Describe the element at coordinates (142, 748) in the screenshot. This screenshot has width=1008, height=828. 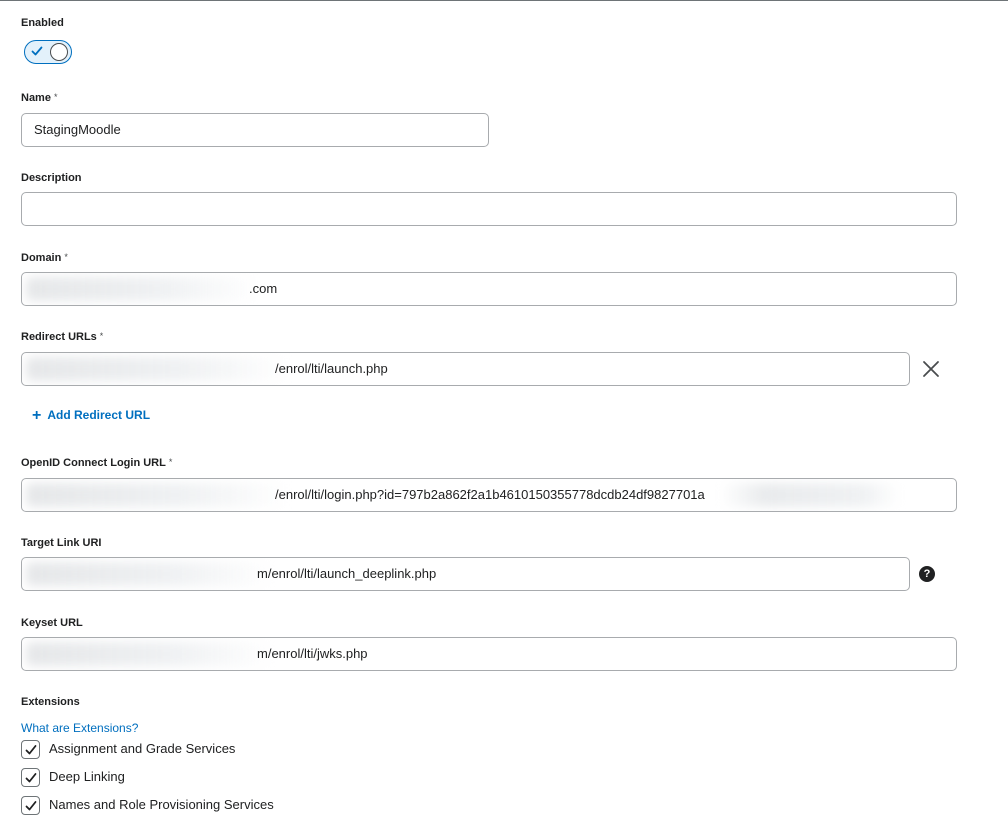
I see `extension-option-label: Assignment and Grade Services` at that location.